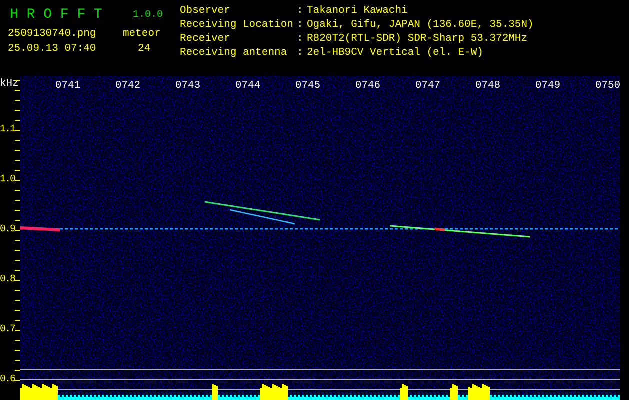 This screenshot has height=400, width=629. What do you see at coordinates (8, 130) in the screenshot?
I see `frequency-label: 1.1` at bounding box center [8, 130].